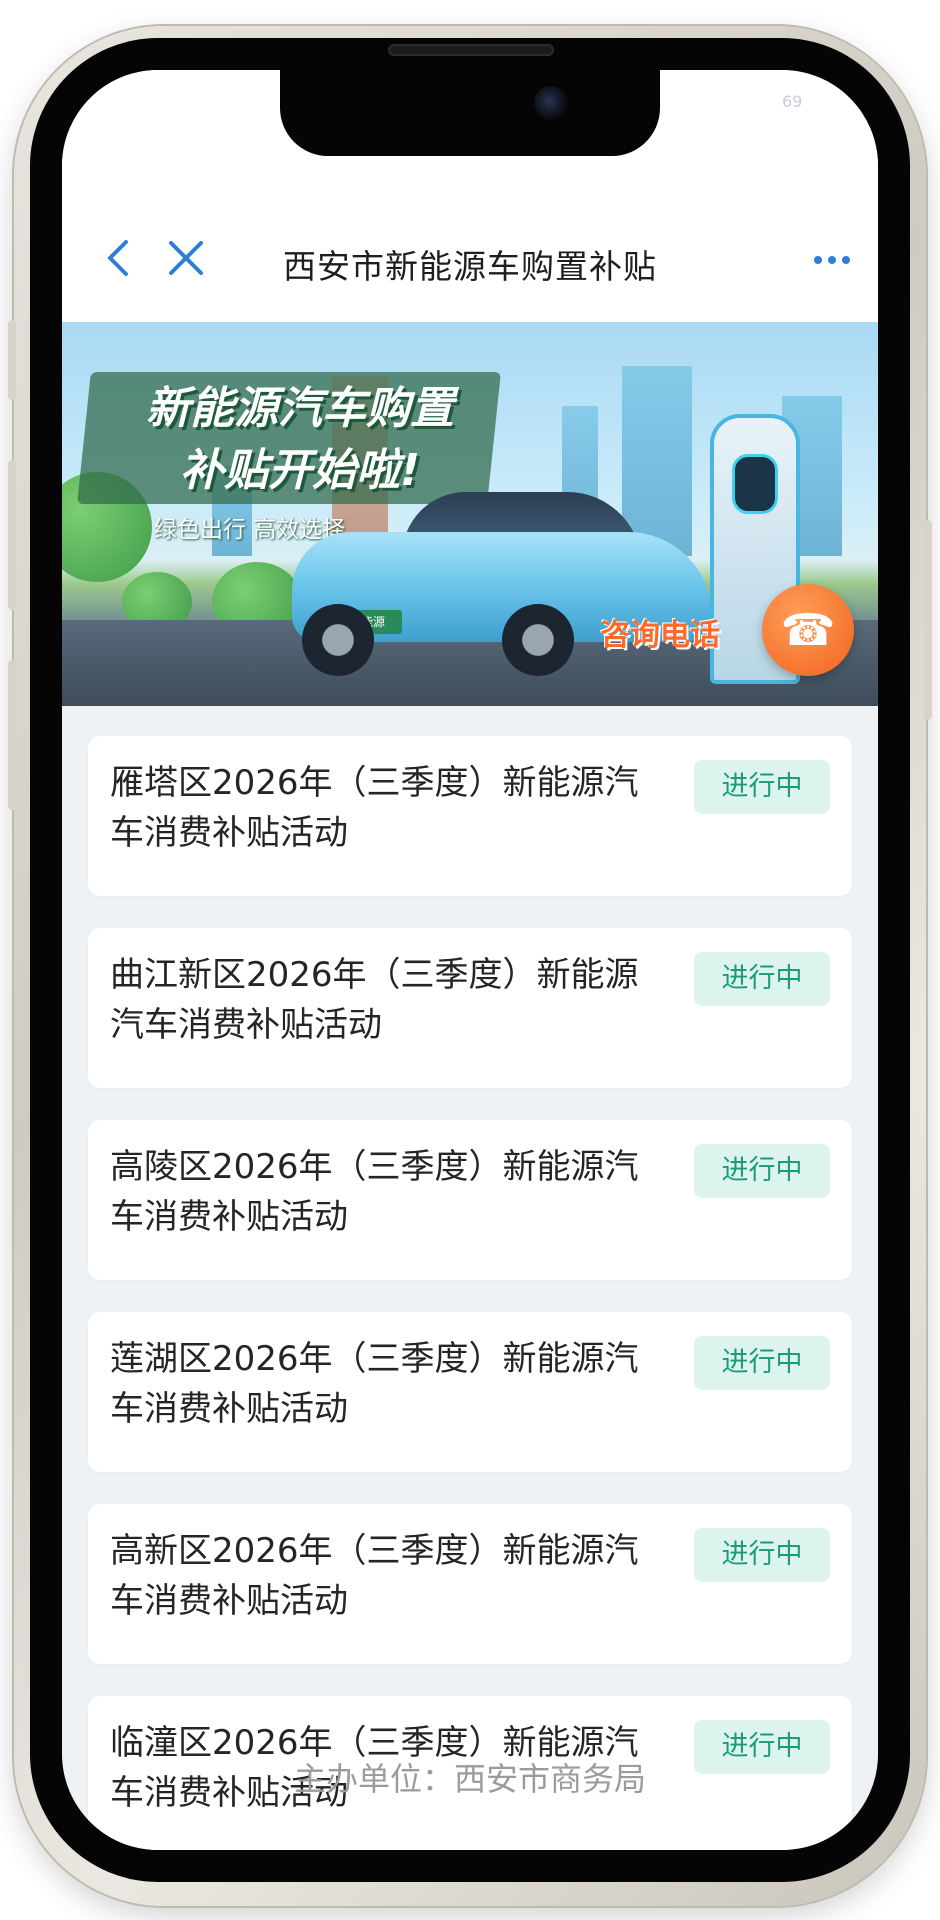 The image size is (940, 1920). What do you see at coordinates (470, 113) in the screenshot?
I see `notch` at bounding box center [470, 113].